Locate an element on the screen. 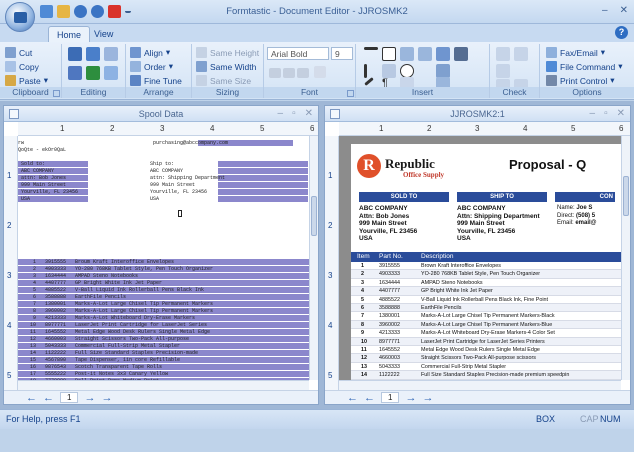  image-icon is located at coordinates (425, 54).